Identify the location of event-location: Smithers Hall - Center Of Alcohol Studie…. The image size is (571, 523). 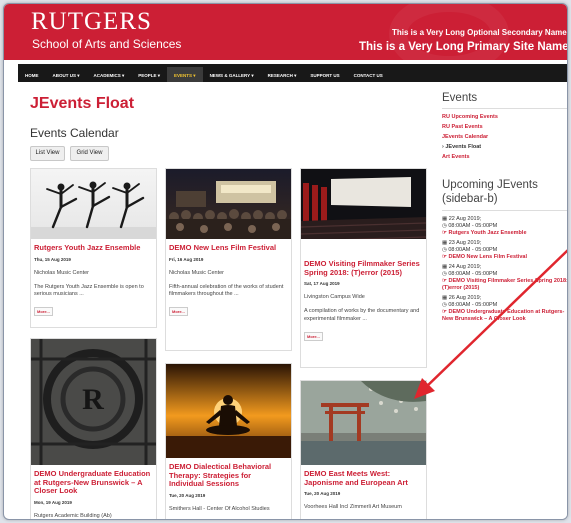
(219, 508).